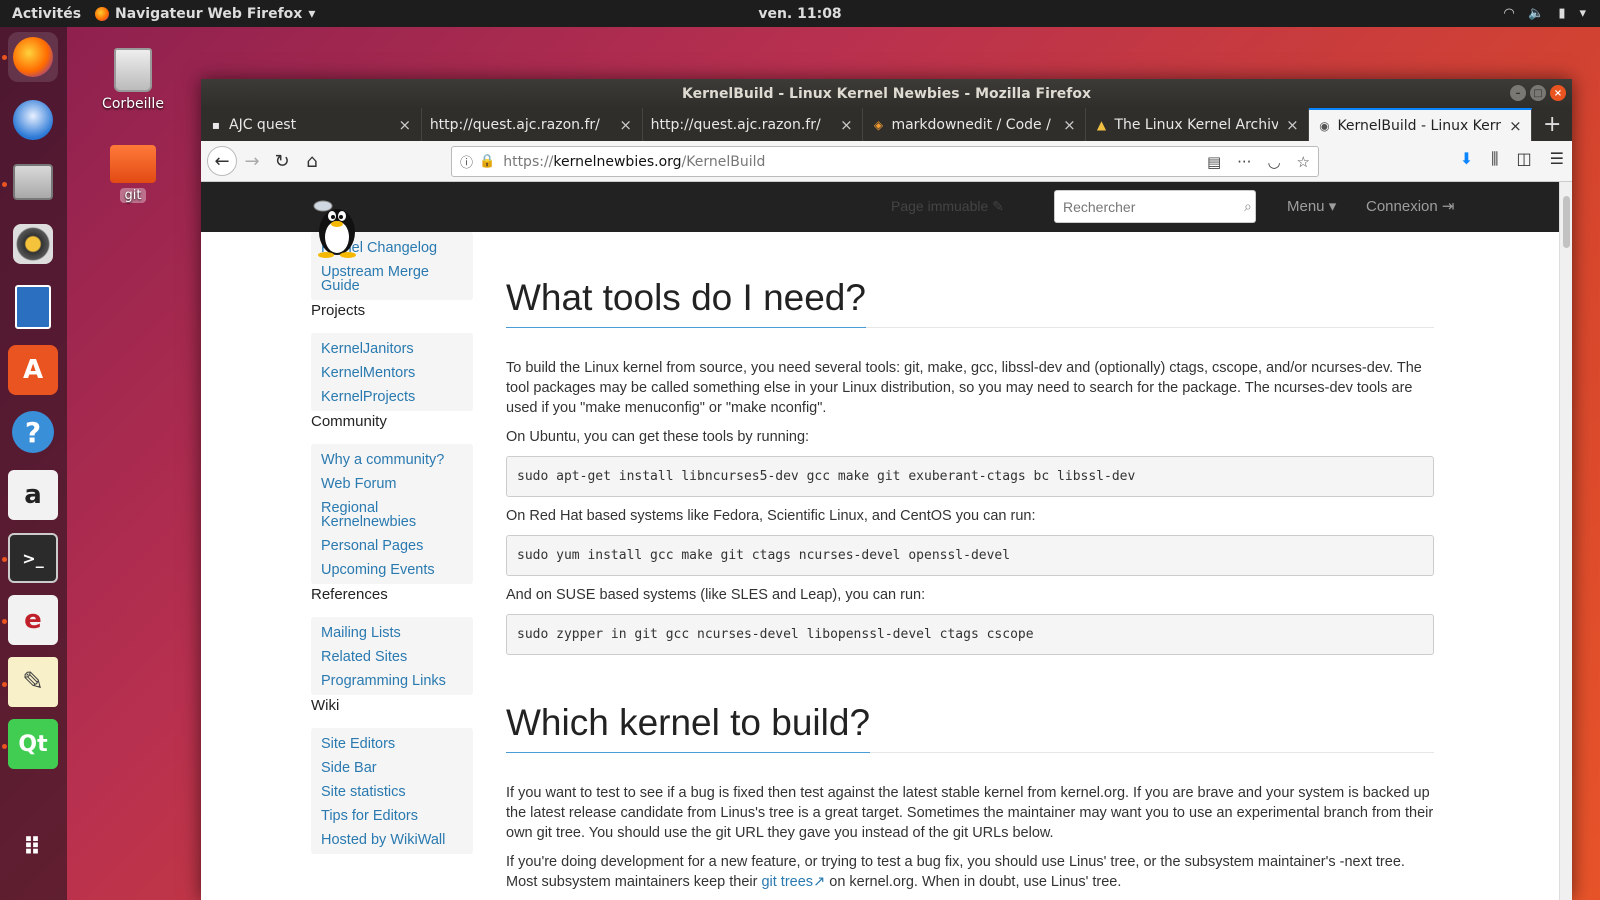 The image size is (1600, 900). I want to click on sidebar-heading: Wiki, so click(325, 705).